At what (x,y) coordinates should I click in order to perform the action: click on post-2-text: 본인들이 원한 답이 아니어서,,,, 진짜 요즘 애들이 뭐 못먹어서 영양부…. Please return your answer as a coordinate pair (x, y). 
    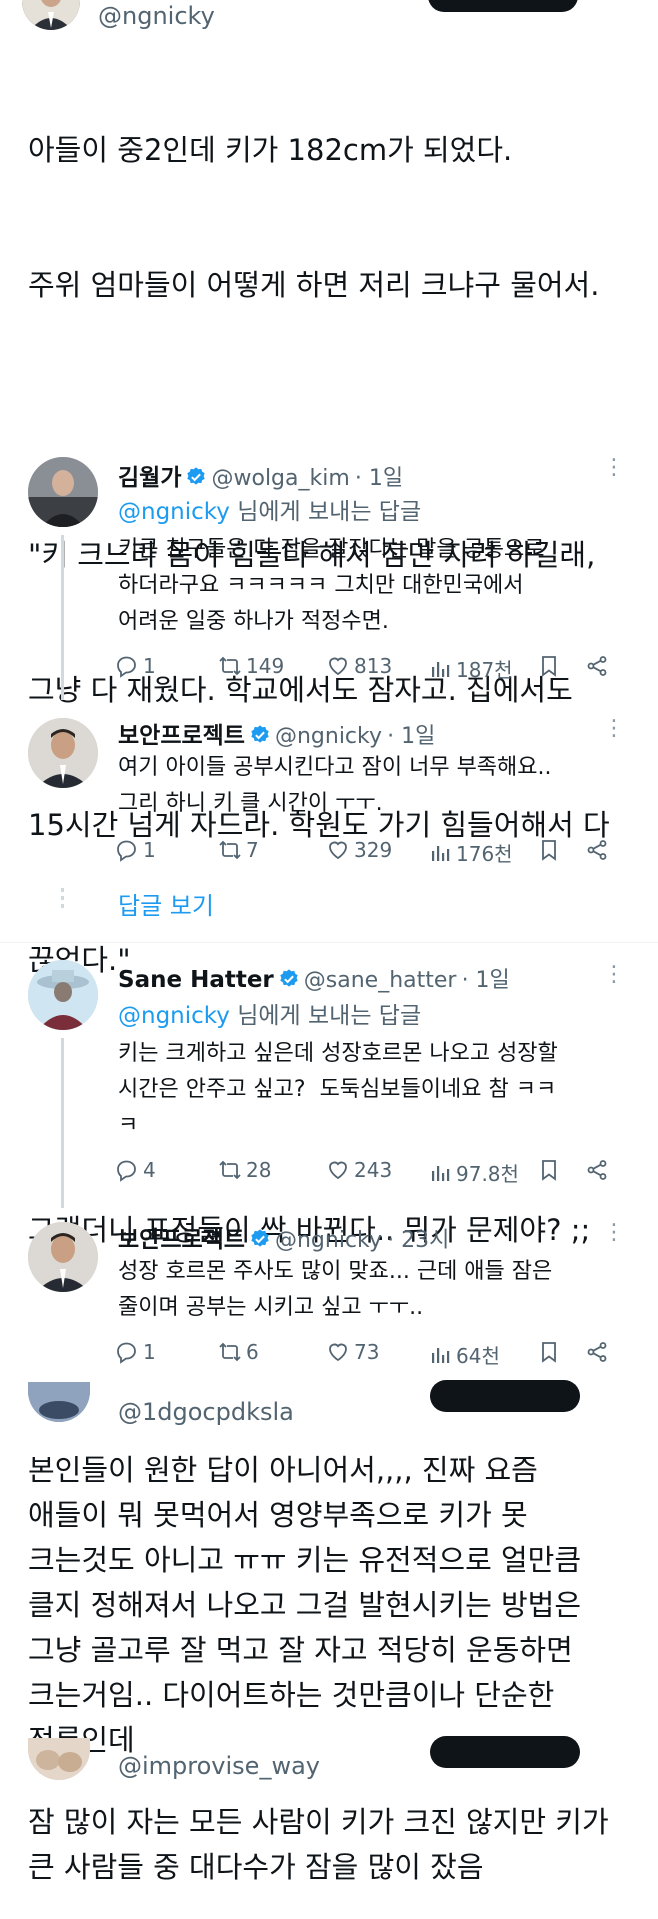
    Looking at the image, I should click on (305, 1605).